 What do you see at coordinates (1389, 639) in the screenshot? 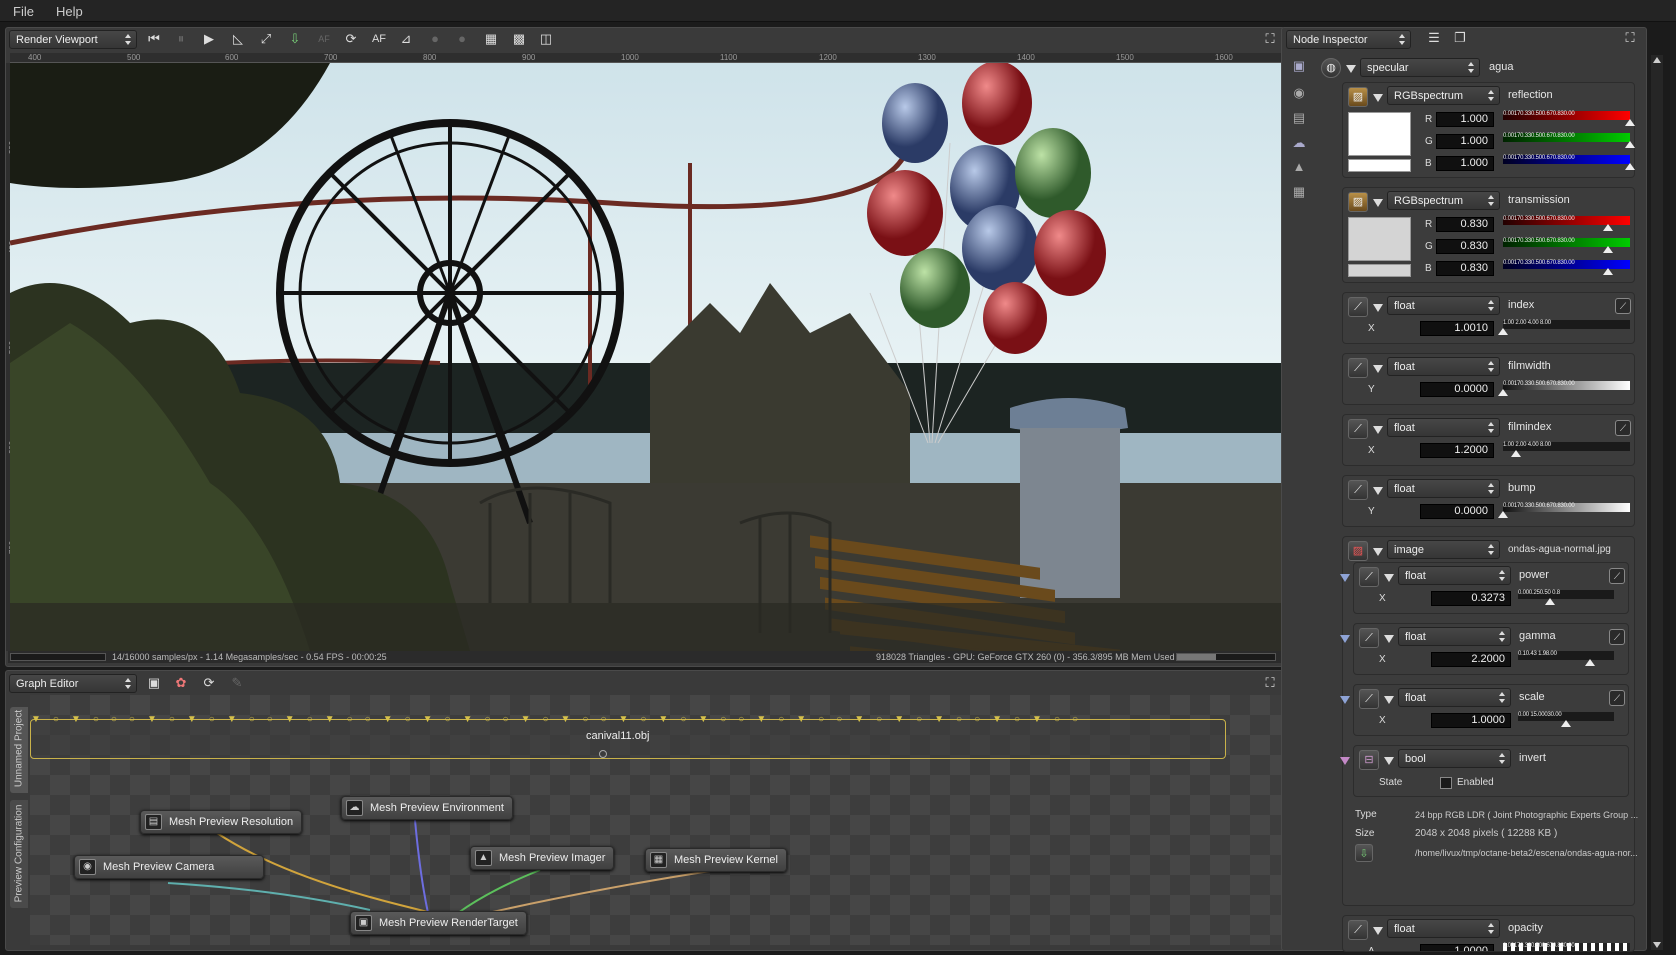
I see `expand-gamma-icon` at bounding box center [1389, 639].